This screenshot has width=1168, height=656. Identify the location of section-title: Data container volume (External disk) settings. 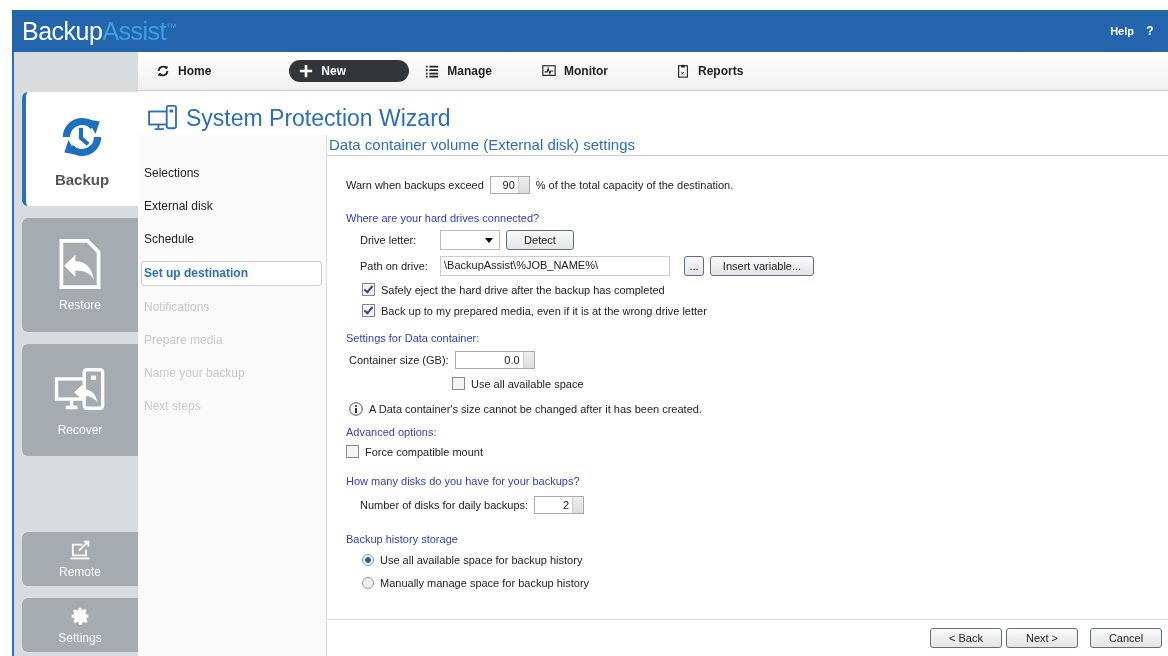
(747, 145).